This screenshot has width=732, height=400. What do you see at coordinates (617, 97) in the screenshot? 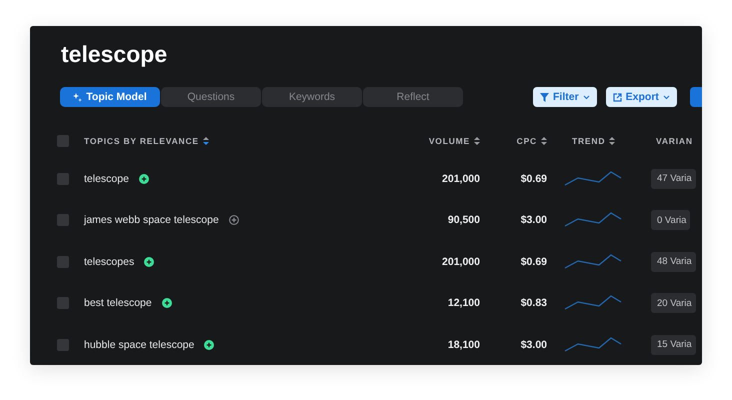
I see `external-link-icon` at bounding box center [617, 97].